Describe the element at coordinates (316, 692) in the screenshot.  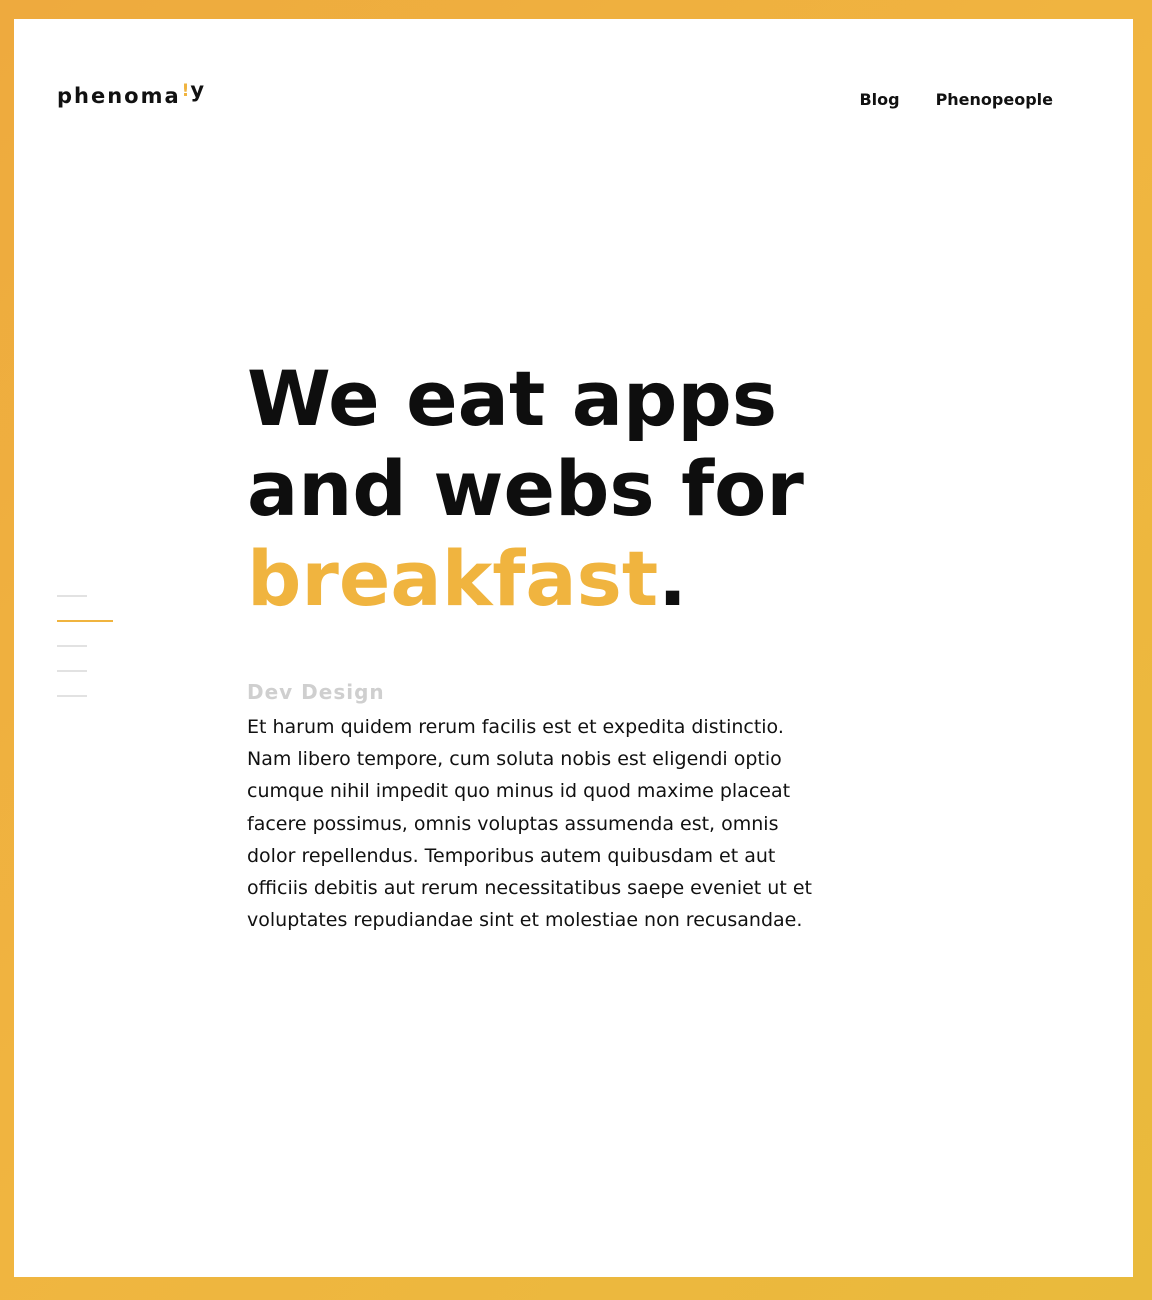
I see `hero-subhead: Dev Design` at that location.